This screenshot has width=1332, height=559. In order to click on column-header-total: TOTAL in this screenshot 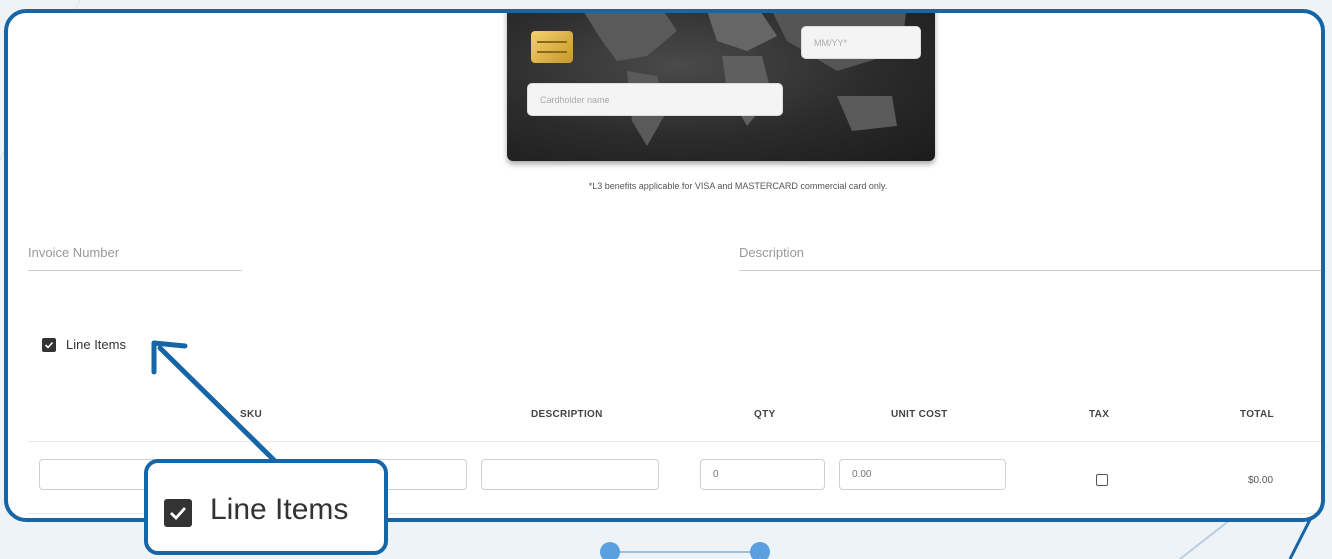, I will do `click(1257, 414)`.